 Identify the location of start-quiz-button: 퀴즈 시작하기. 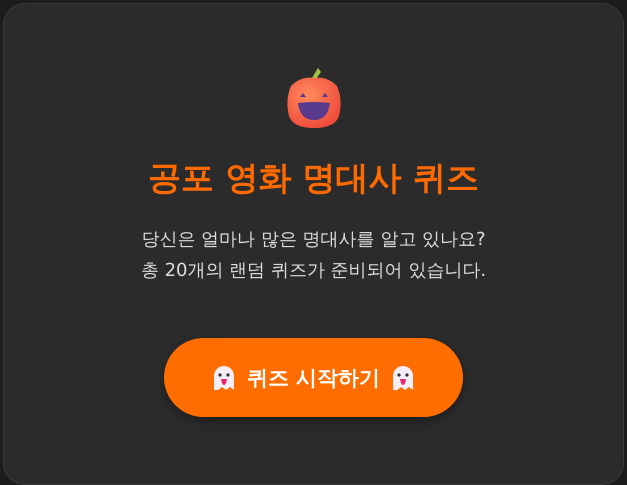
(313, 377).